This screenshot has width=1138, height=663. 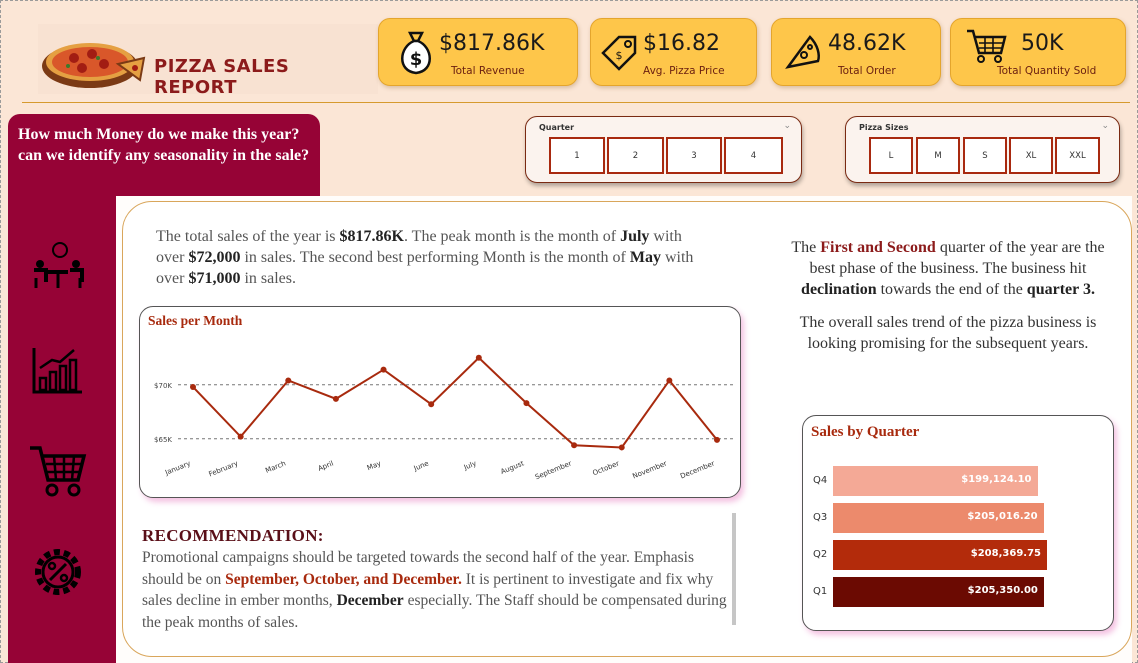 I want to click on scrollbar, so click(x=734, y=569).